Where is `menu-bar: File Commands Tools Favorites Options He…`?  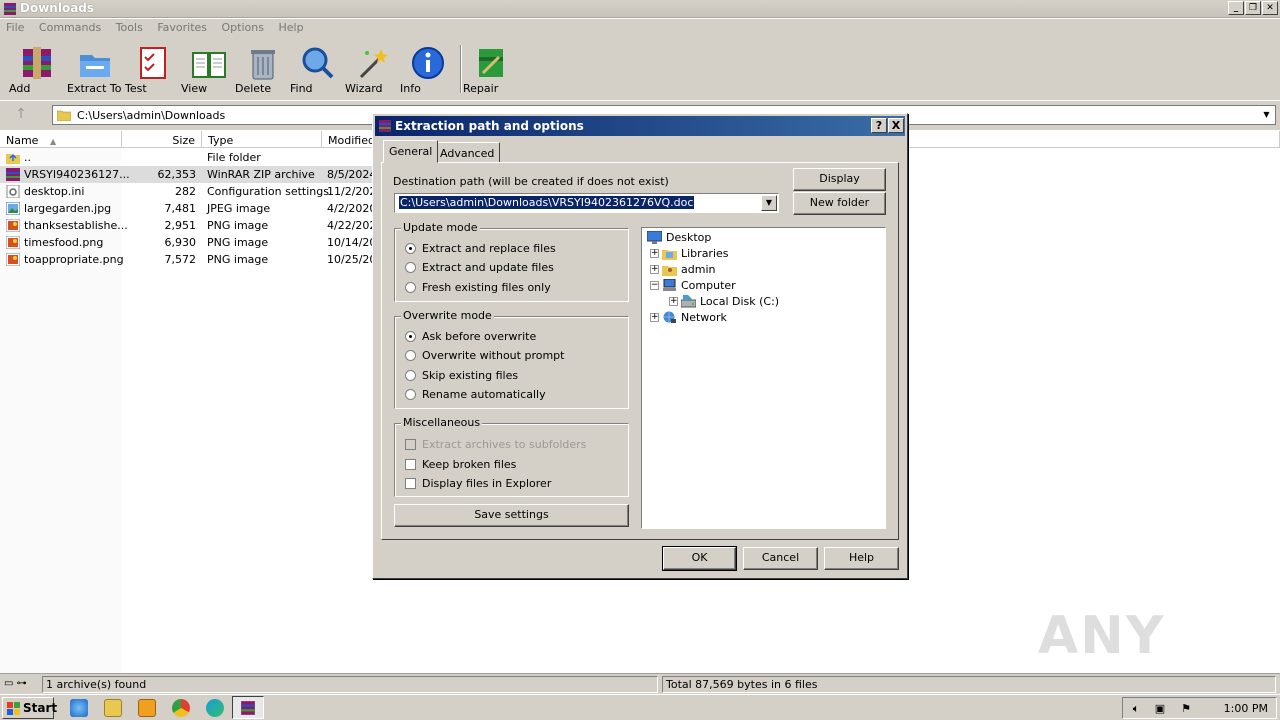 menu-bar: File Commands Tools Favorites Options He… is located at coordinates (640, 28).